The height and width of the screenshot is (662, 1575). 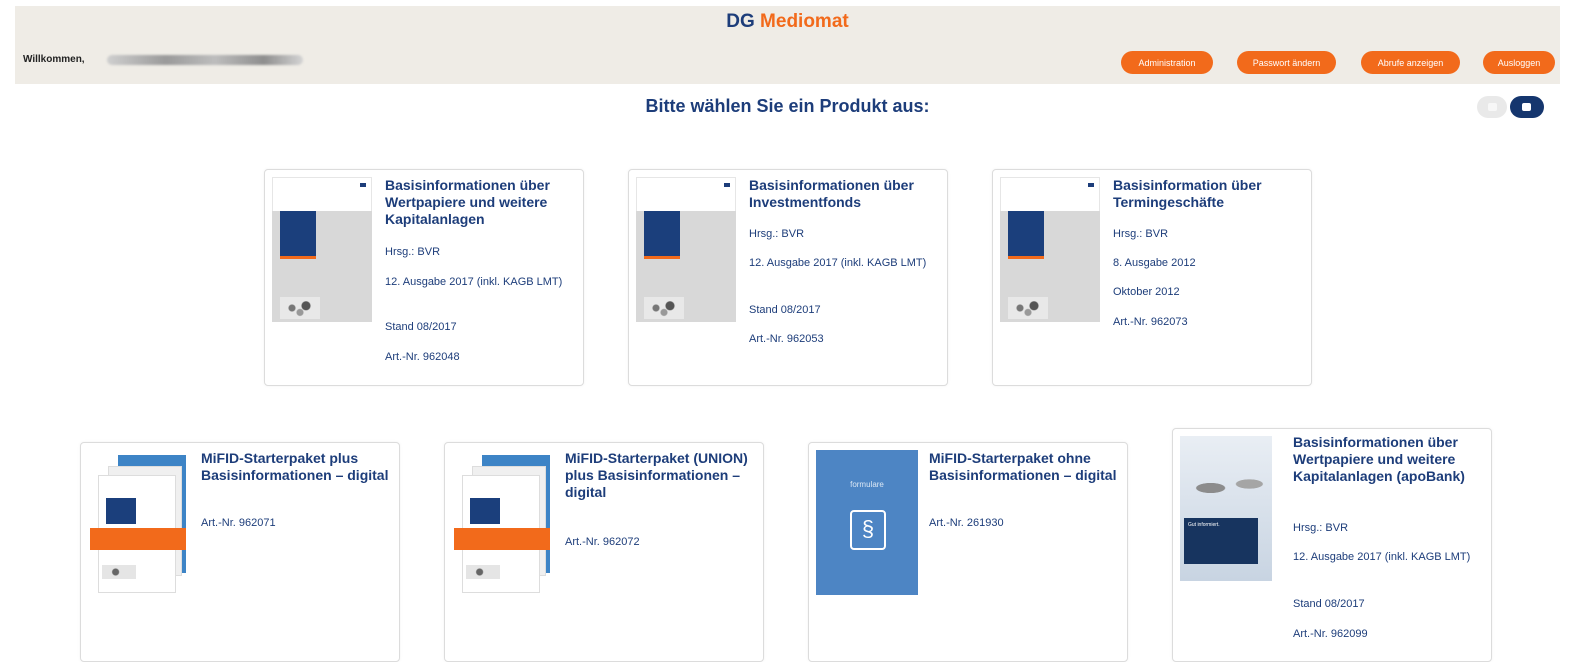 I want to click on brand-dg: DG, so click(x=740, y=21).